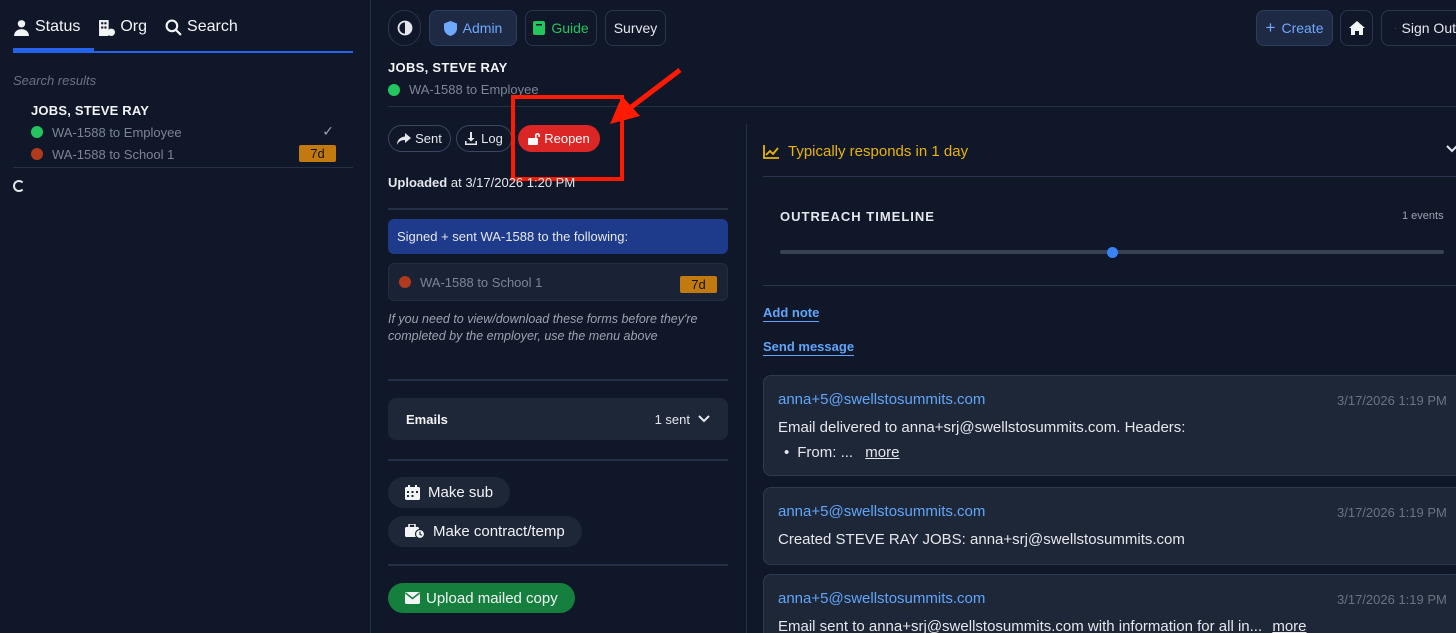 The height and width of the screenshot is (633, 1456). Describe the element at coordinates (471, 138) in the screenshot. I see `download-icon` at that location.